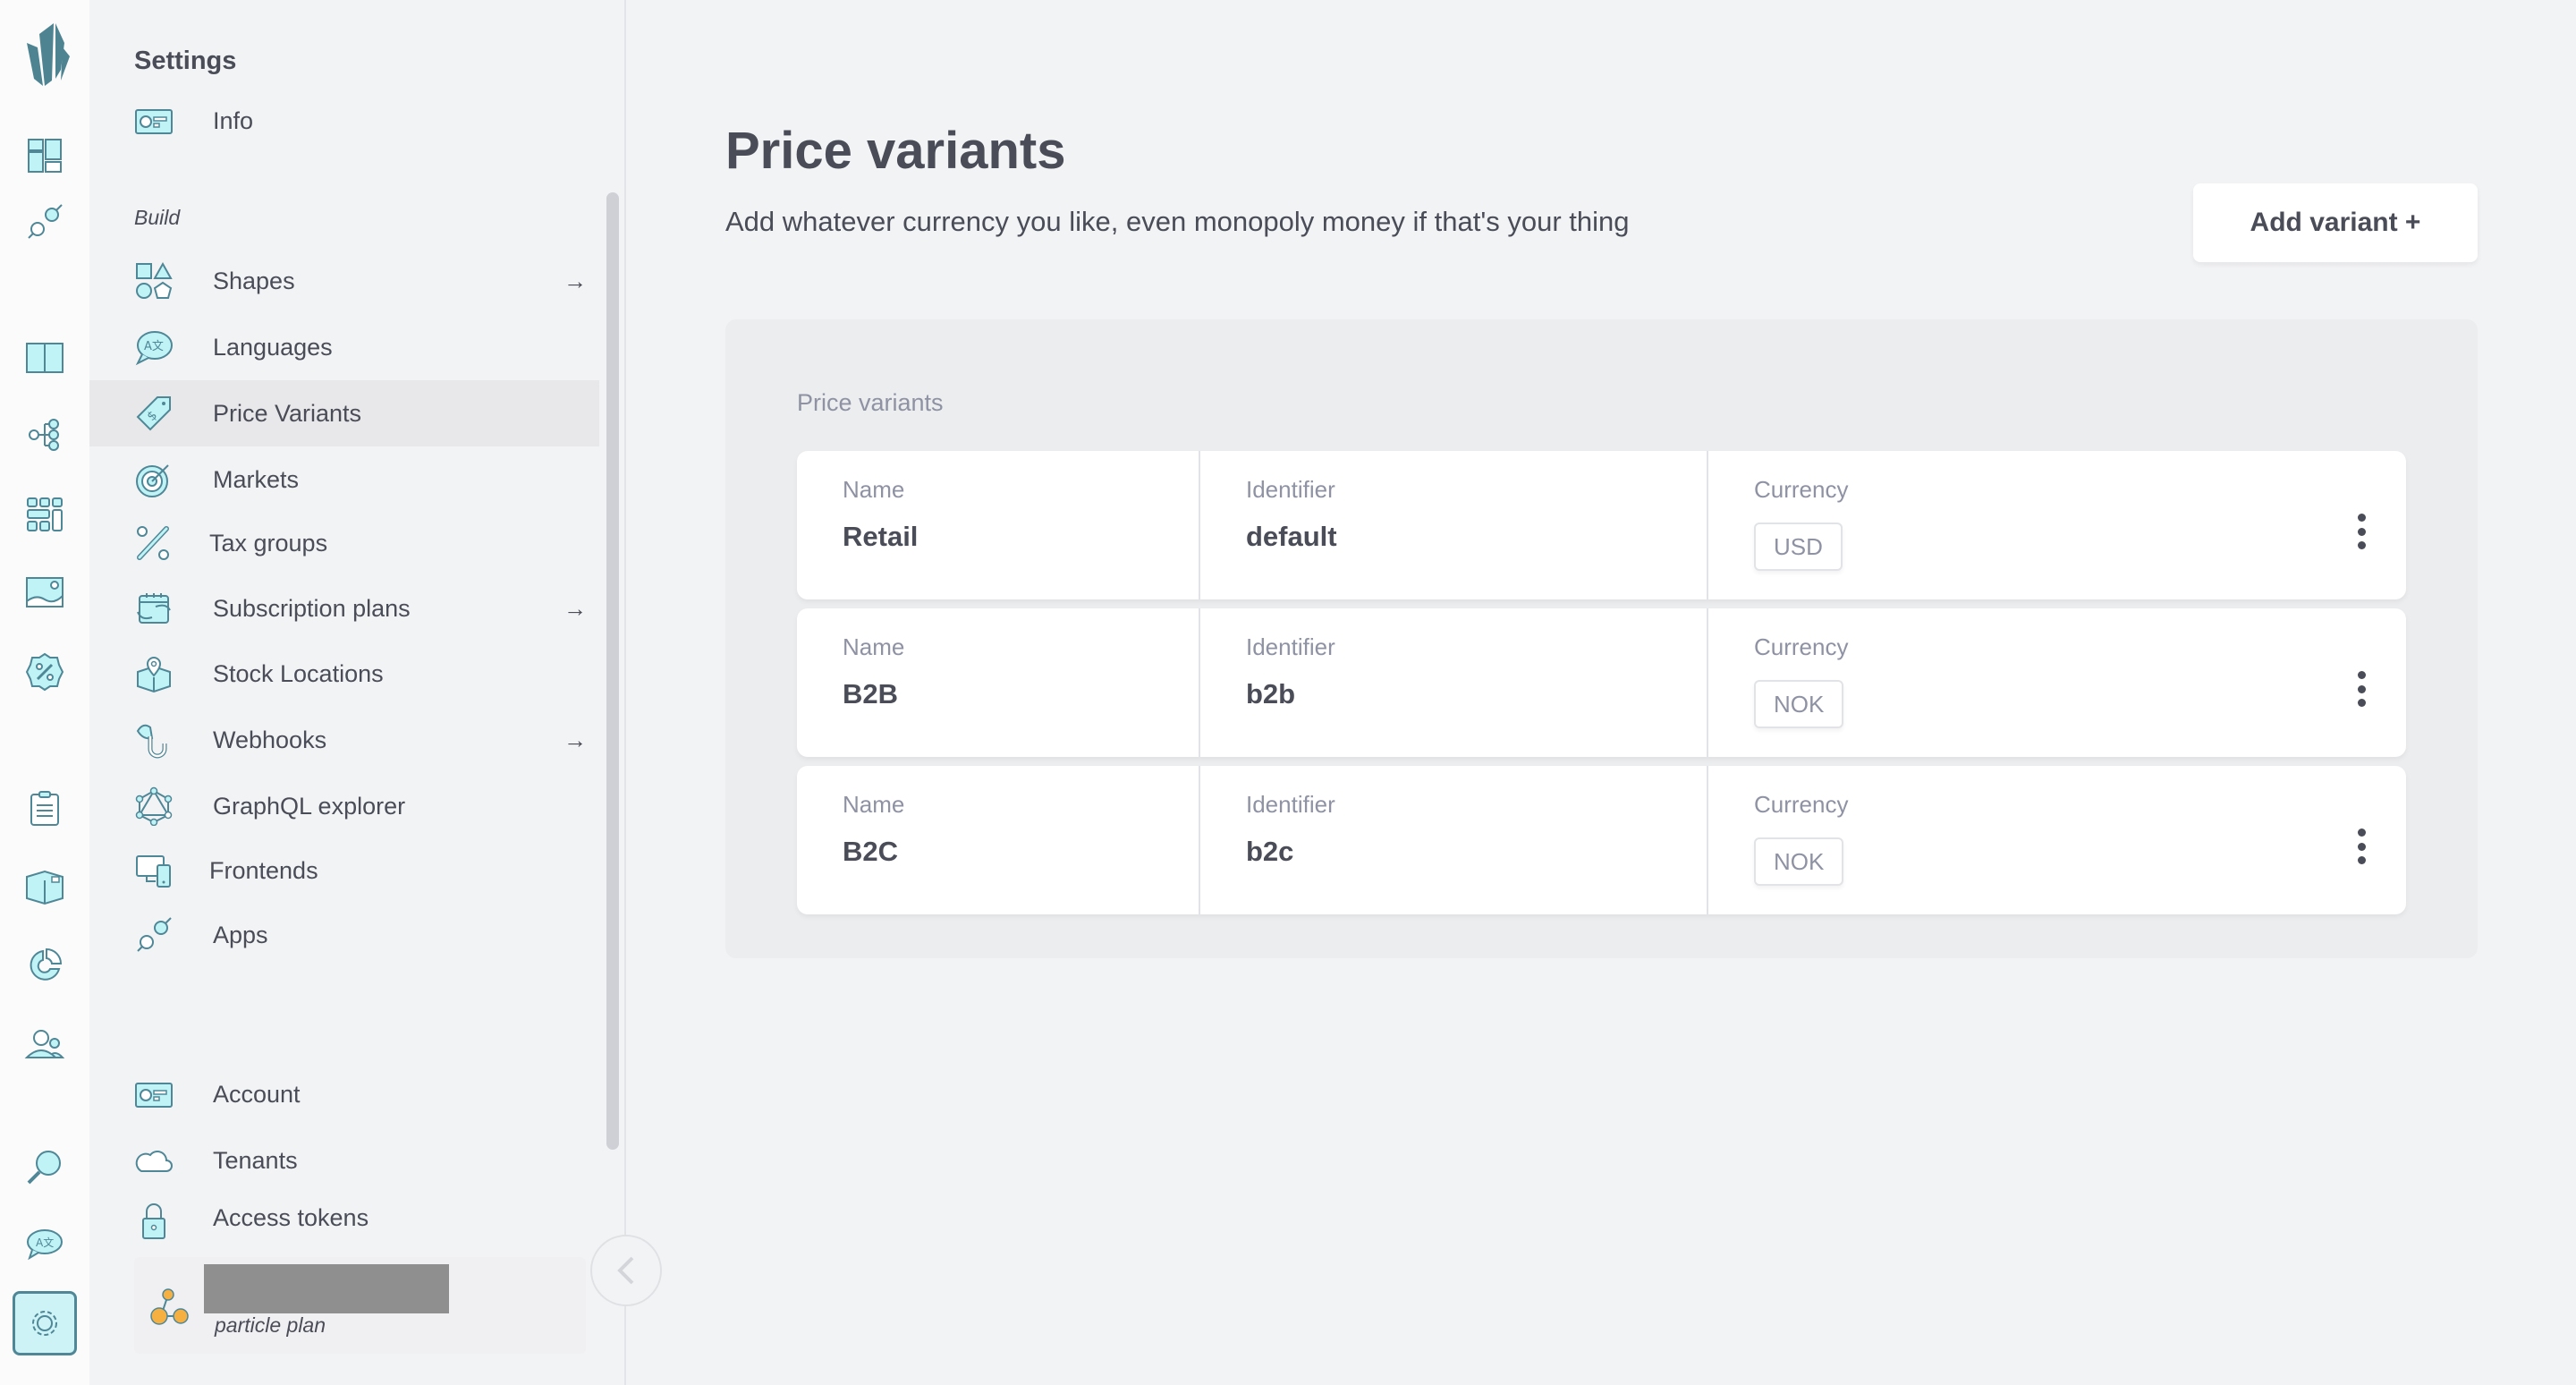  I want to click on sidebar-item-price-variants: $ Price Variants, so click(344, 413).